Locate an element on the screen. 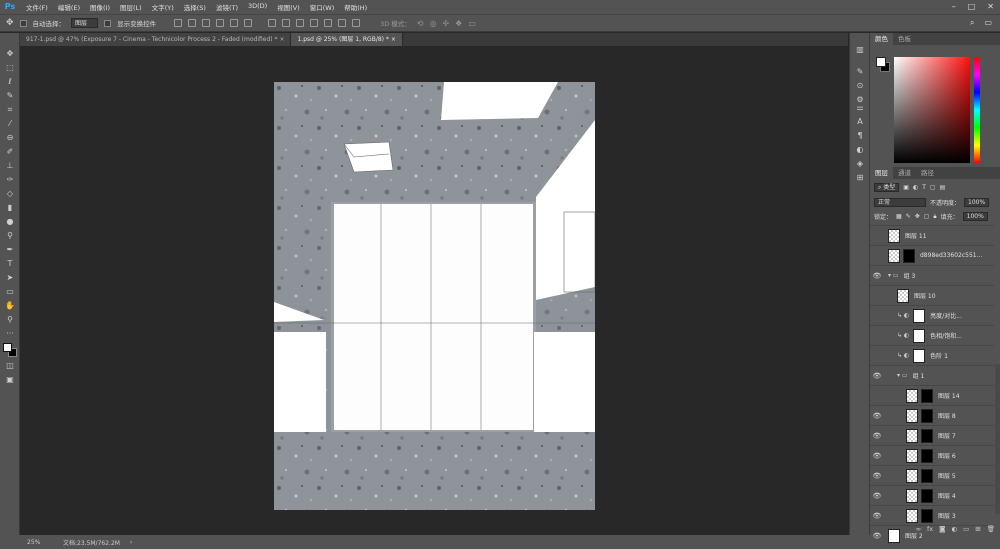 The image size is (1000, 549). filter-type-icon: T is located at coordinates (924, 187).